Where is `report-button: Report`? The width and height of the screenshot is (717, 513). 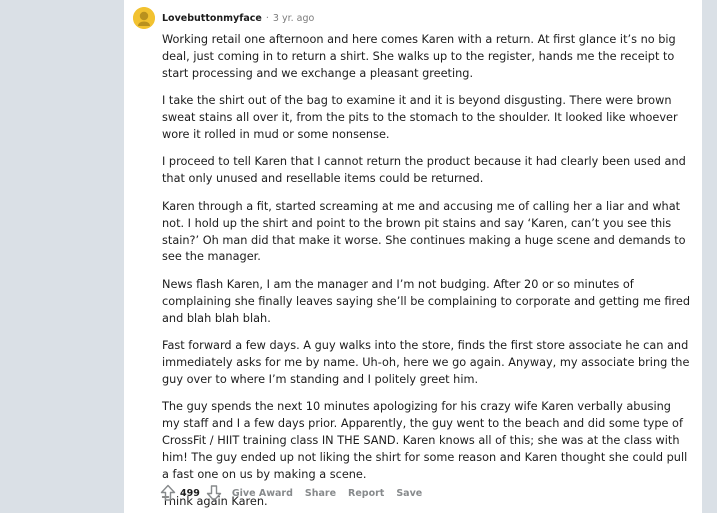 report-button: Report is located at coordinates (366, 493).